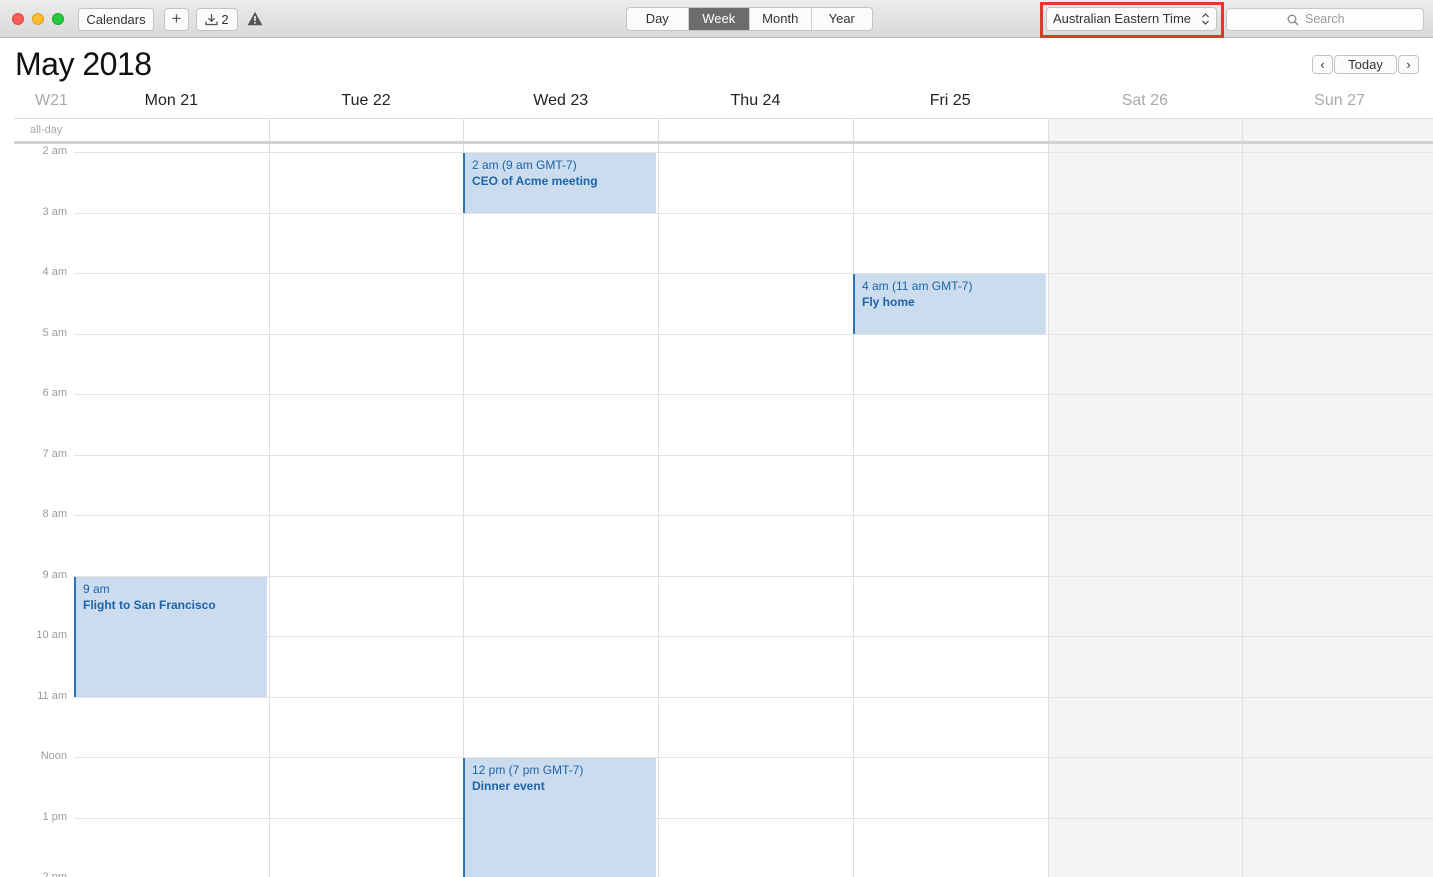  I want to click on day-header-sat: Sat 26, so click(1145, 101).